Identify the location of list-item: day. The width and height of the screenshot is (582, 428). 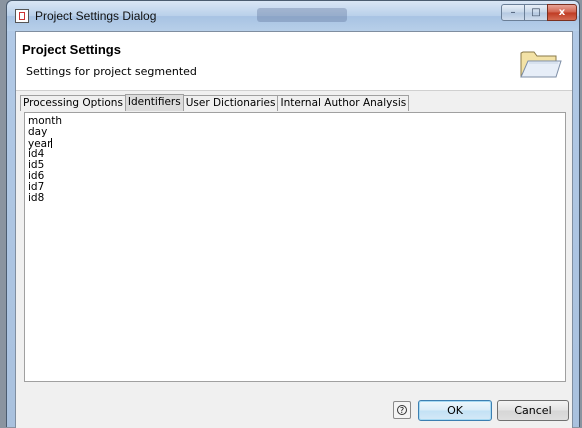
(38, 132).